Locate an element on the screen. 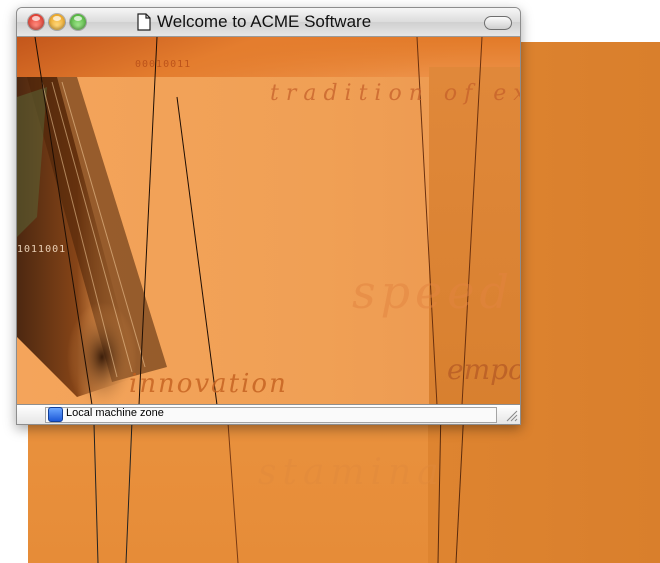 The width and height of the screenshot is (660, 563). status-bar: Local machine zone is located at coordinates (268, 414).